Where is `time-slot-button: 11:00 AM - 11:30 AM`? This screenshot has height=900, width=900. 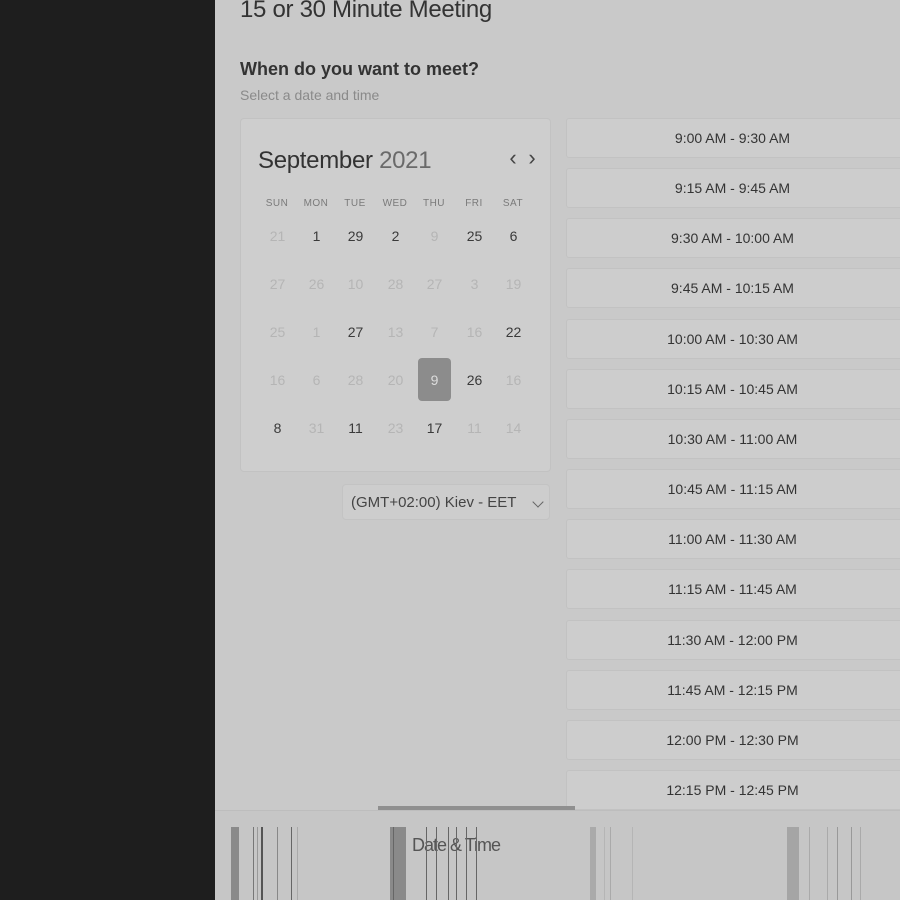
time-slot-button: 11:00 AM - 11:30 AM is located at coordinates (733, 539).